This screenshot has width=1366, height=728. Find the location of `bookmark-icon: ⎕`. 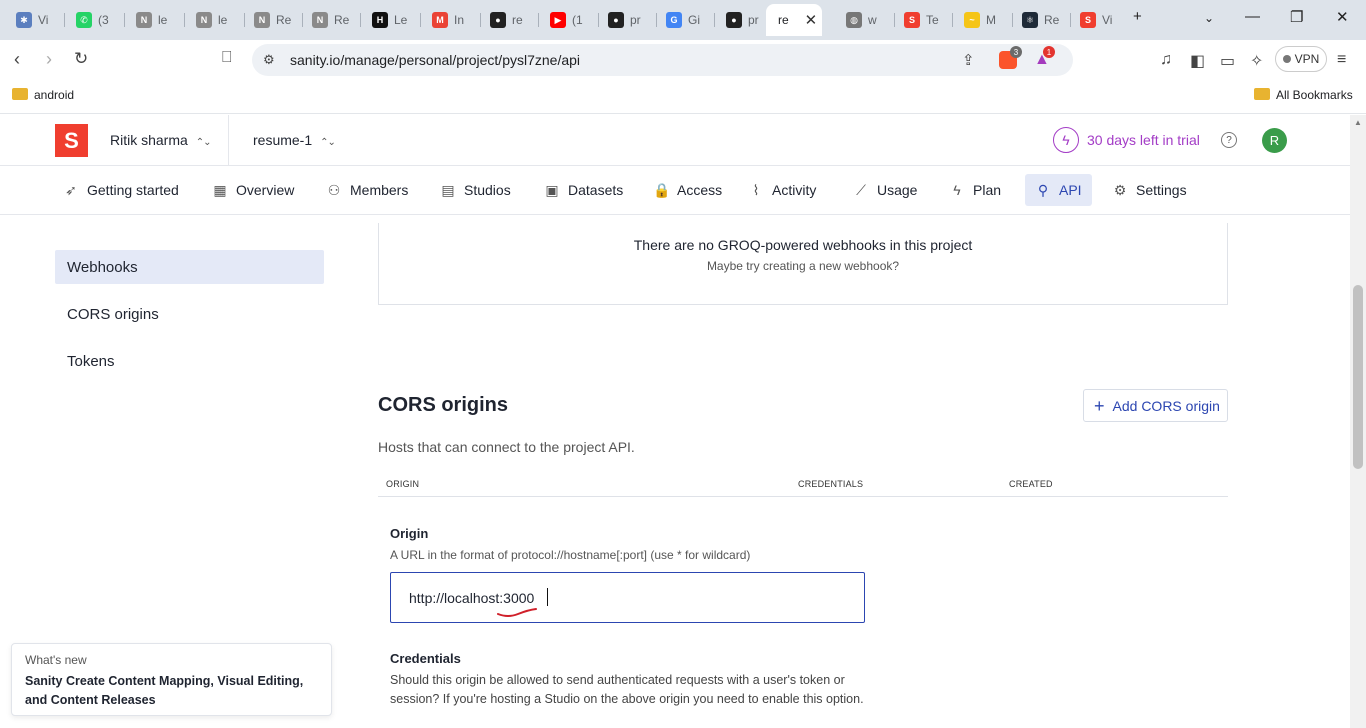

bookmark-icon: ⎕ is located at coordinates (227, 58).